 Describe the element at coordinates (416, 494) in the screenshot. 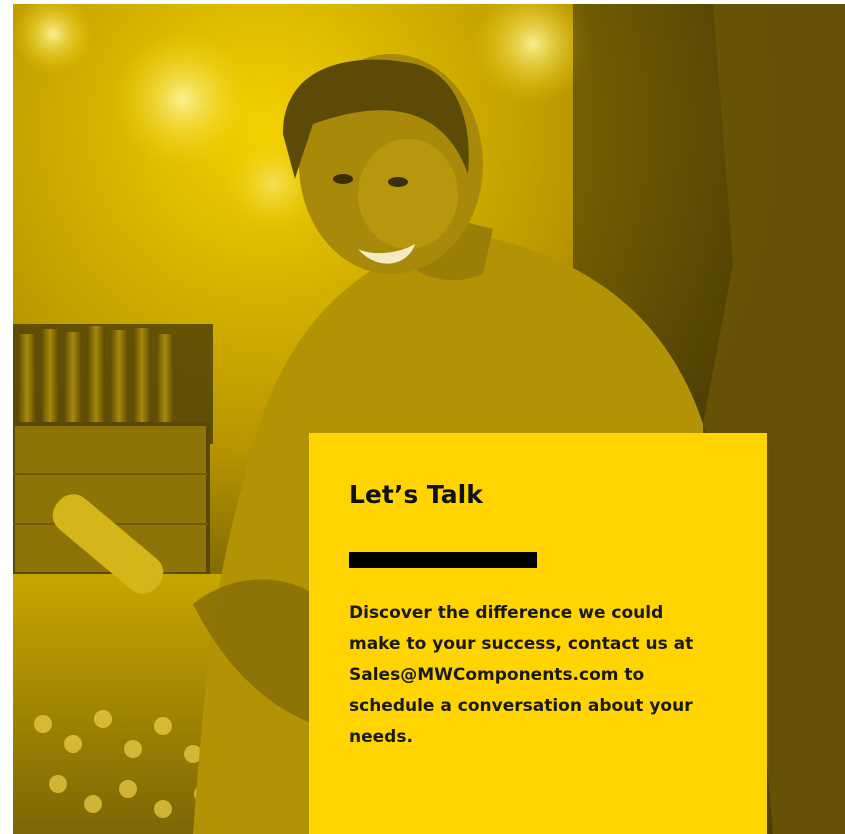

I see `card-title: Let’s Talk` at that location.